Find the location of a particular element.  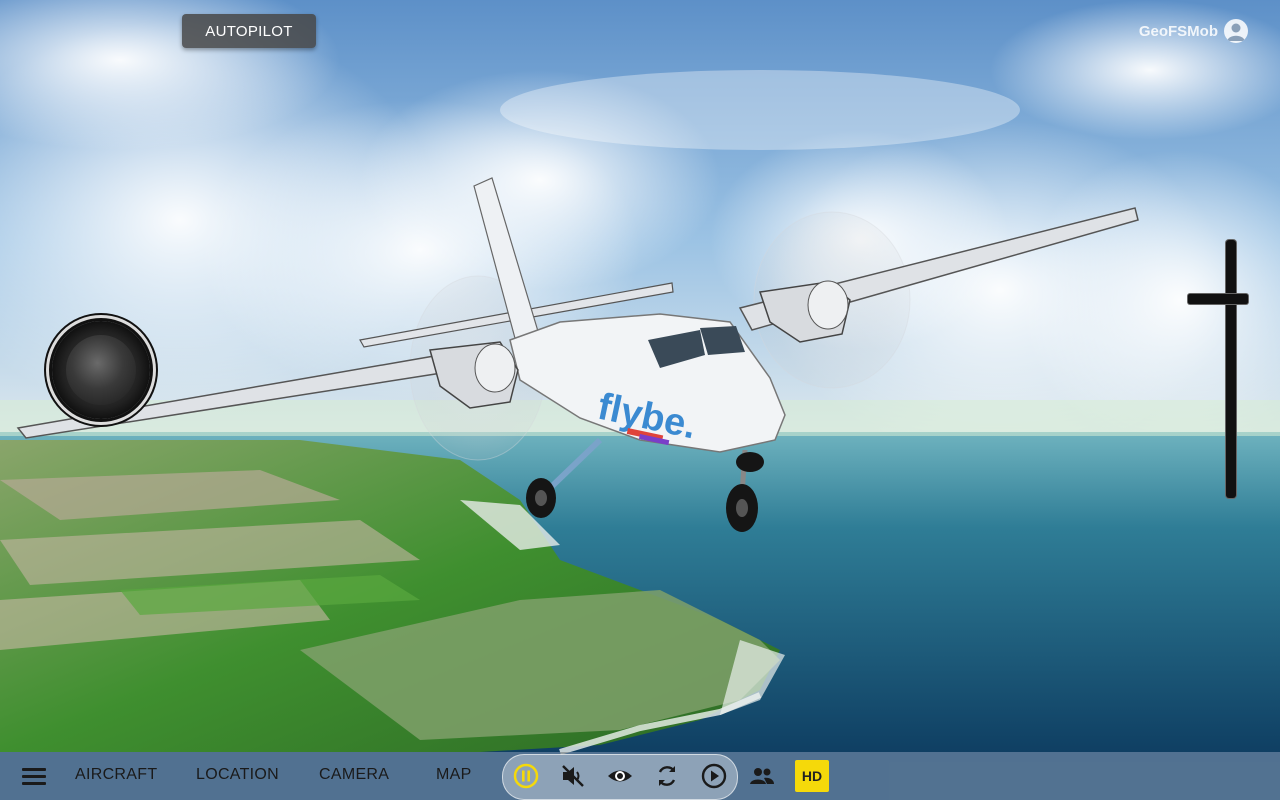

throttle-handle is located at coordinates (1218, 299).